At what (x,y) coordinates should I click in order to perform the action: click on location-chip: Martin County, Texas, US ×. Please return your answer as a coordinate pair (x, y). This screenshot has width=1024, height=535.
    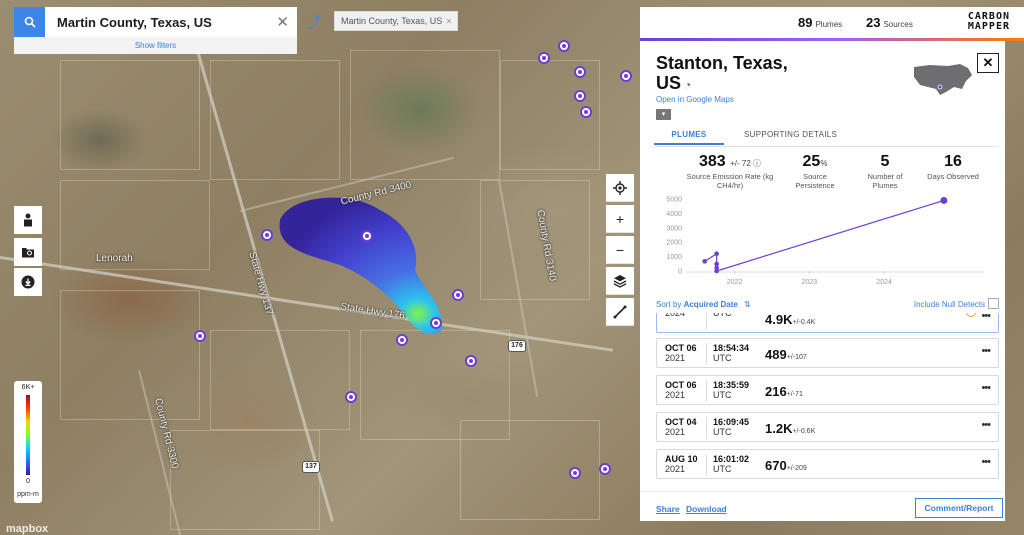
    Looking at the image, I should click on (396, 21).